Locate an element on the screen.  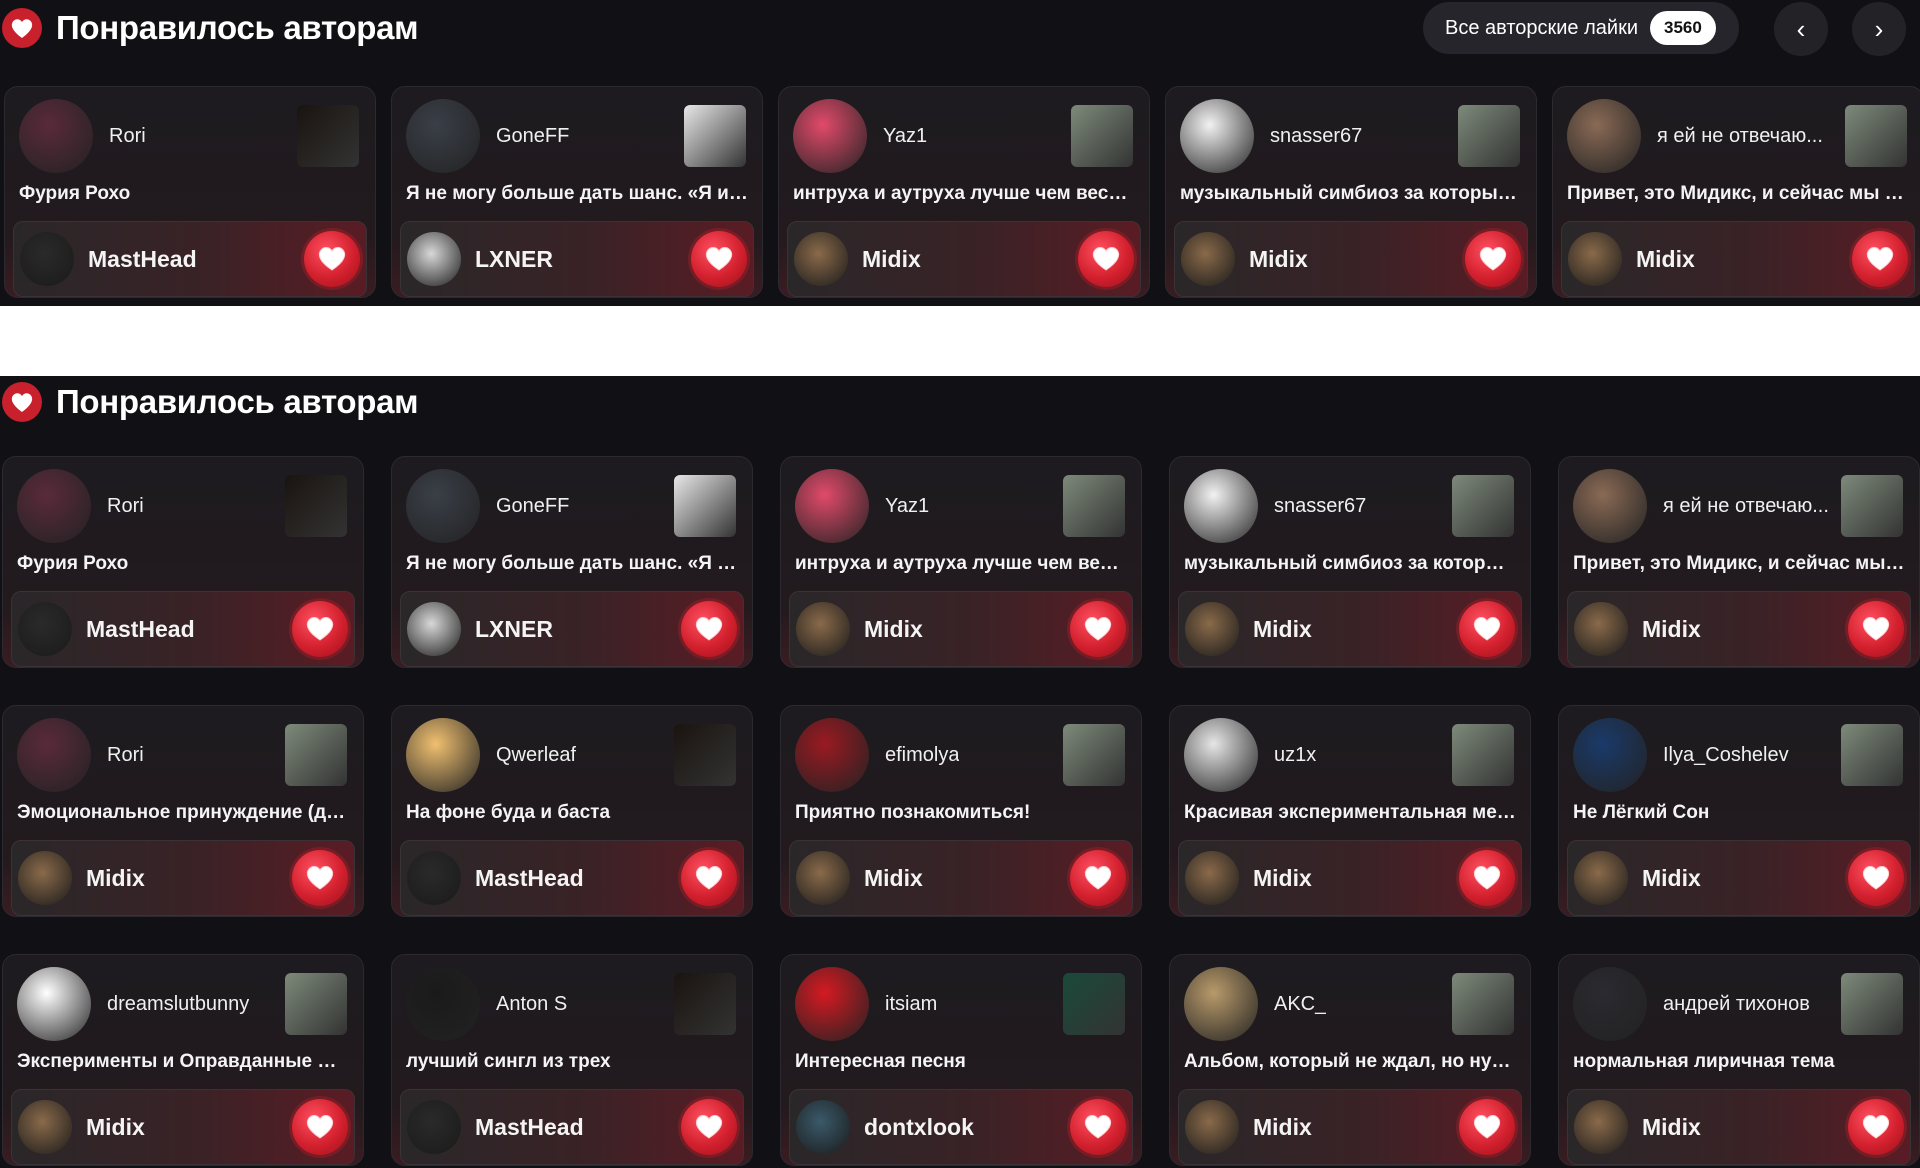
track-author: efimolya is located at coordinates (877, 755).